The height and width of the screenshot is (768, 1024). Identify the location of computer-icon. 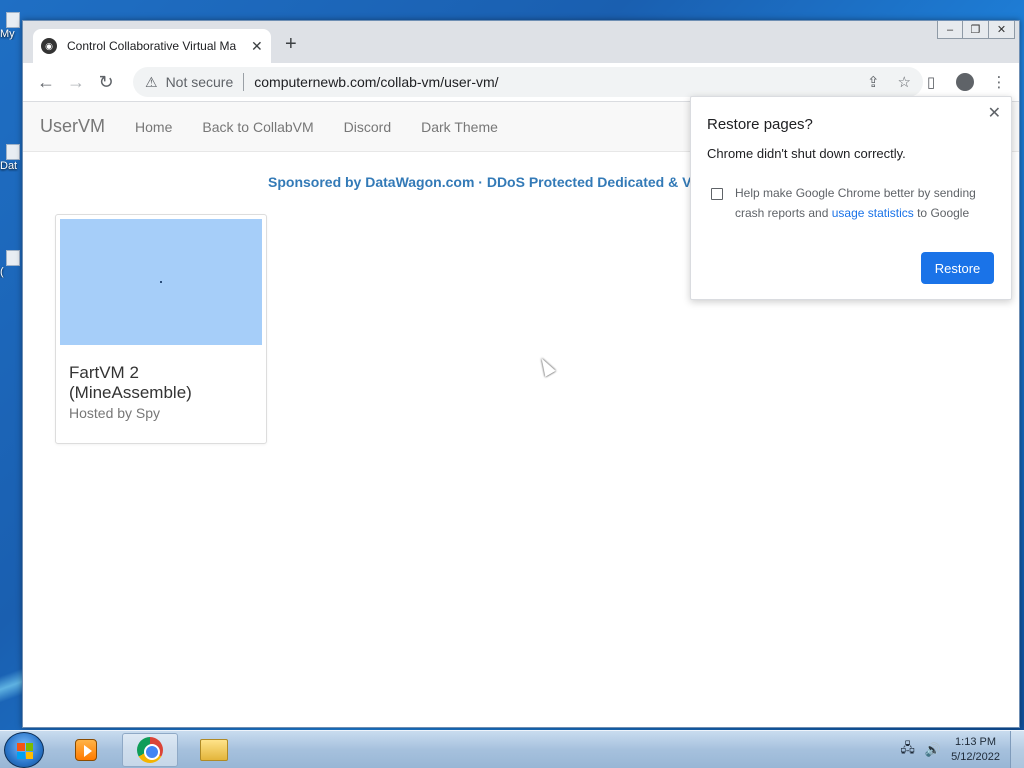
(13, 20).